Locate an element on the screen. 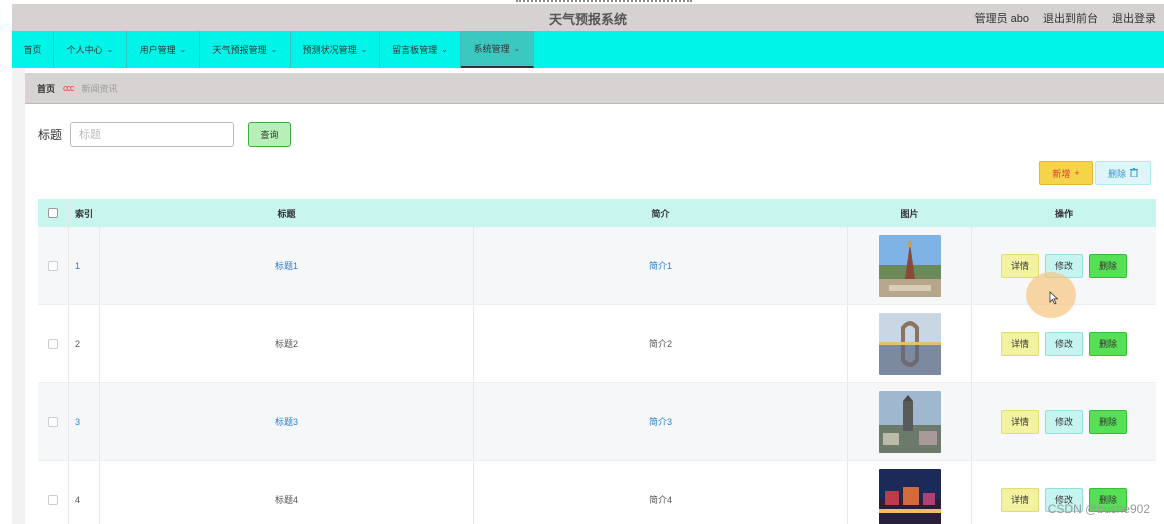 Image resolution: width=1164 pixels, height=524 pixels. query-button: 查询 is located at coordinates (270, 134).